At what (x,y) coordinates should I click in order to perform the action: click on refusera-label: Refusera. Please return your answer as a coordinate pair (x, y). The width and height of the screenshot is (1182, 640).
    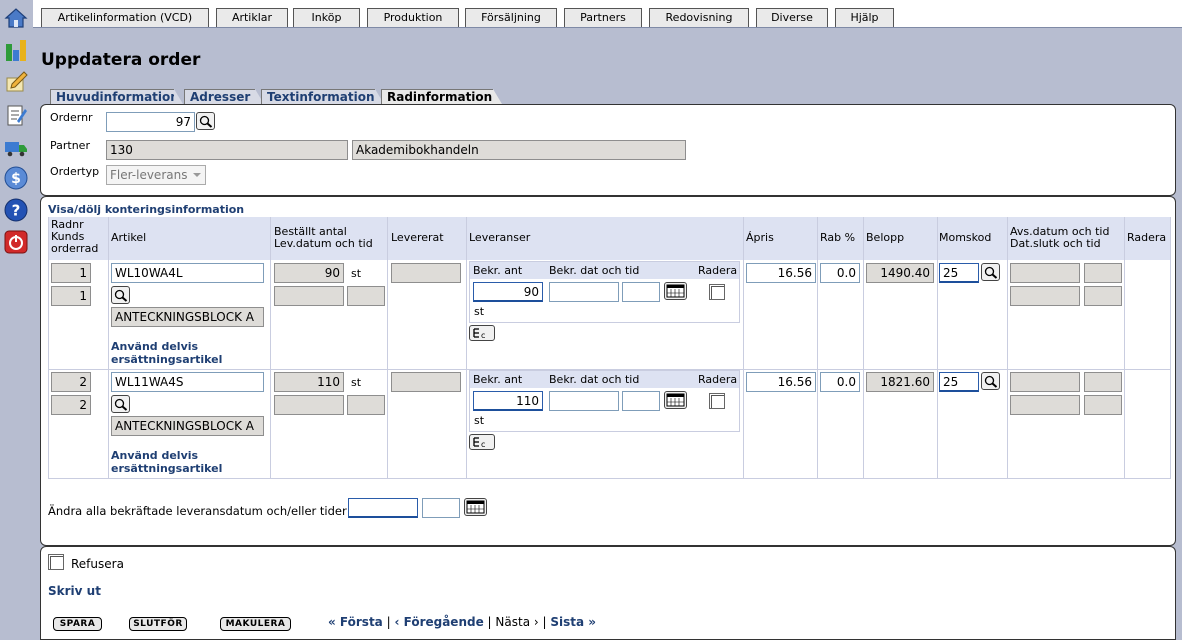
    Looking at the image, I should click on (97, 564).